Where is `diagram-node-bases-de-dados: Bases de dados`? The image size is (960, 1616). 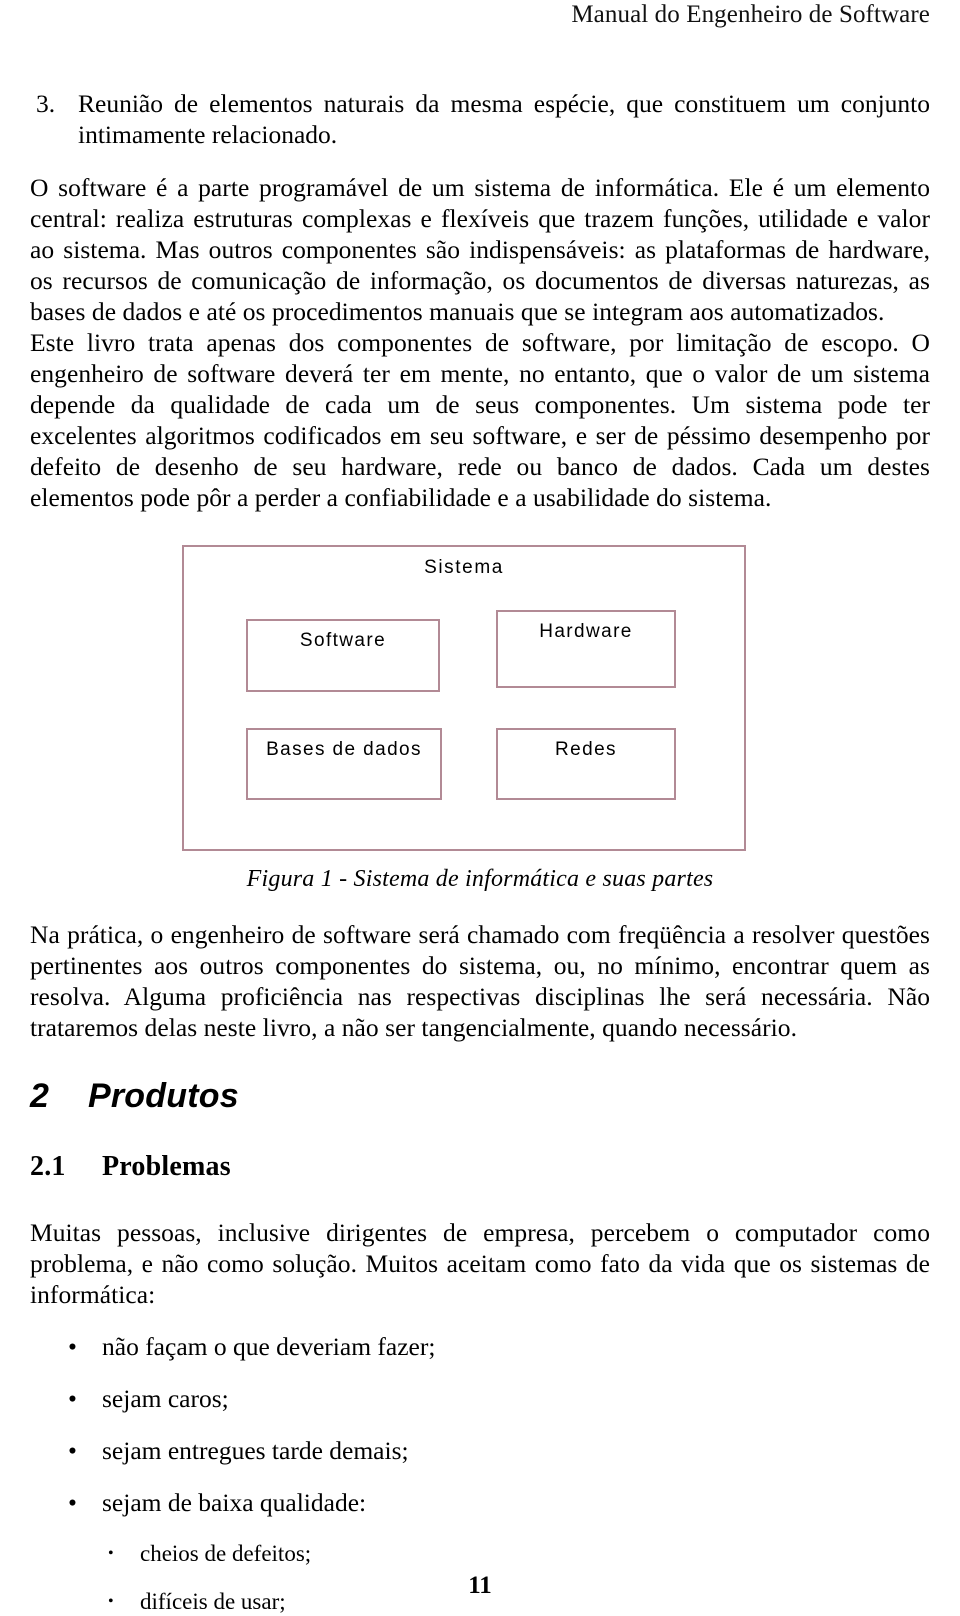 diagram-node-bases-de-dados: Bases de dados is located at coordinates (344, 764).